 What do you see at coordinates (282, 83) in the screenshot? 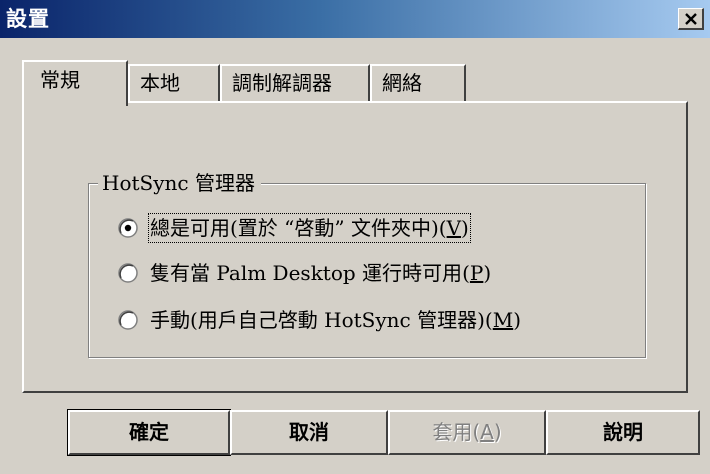
I see `tab-label: 調制解調器` at bounding box center [282, 83].